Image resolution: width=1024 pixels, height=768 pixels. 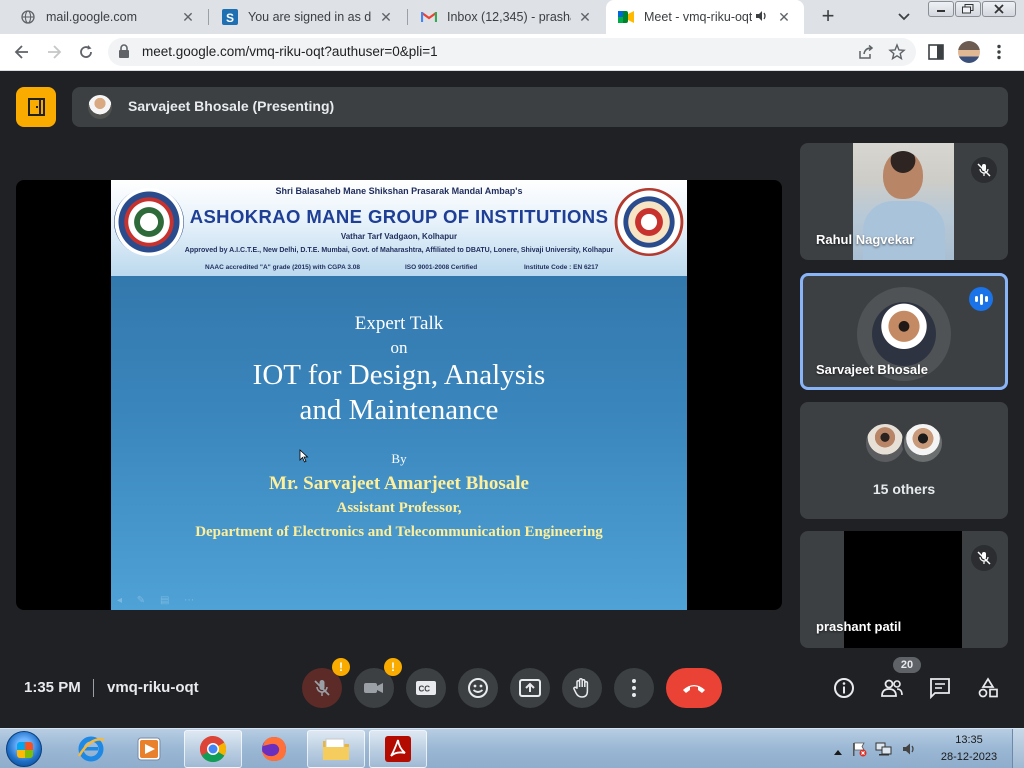 I want to click on mic-off-icon, so click(x=322, y=688).